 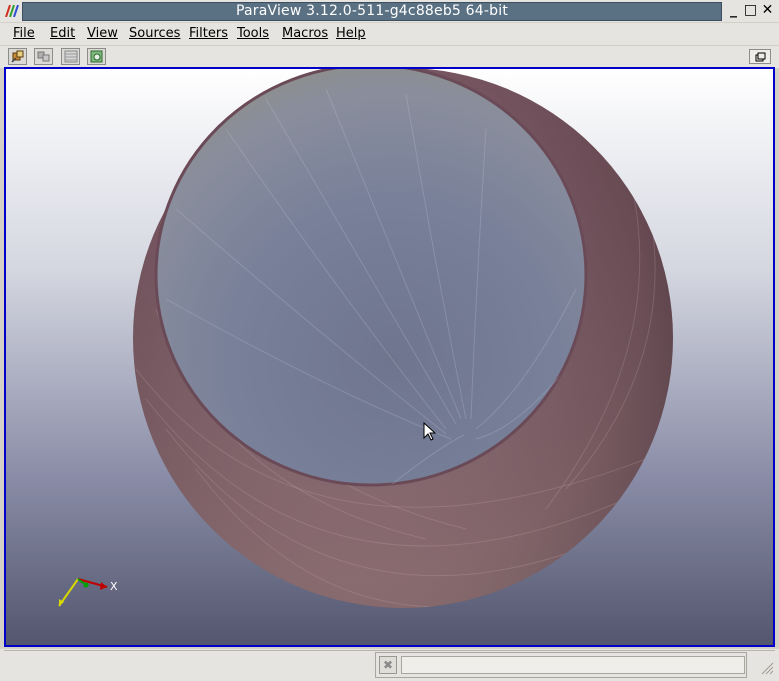 I want to click on split-view-button, so click(x=17, y=56).